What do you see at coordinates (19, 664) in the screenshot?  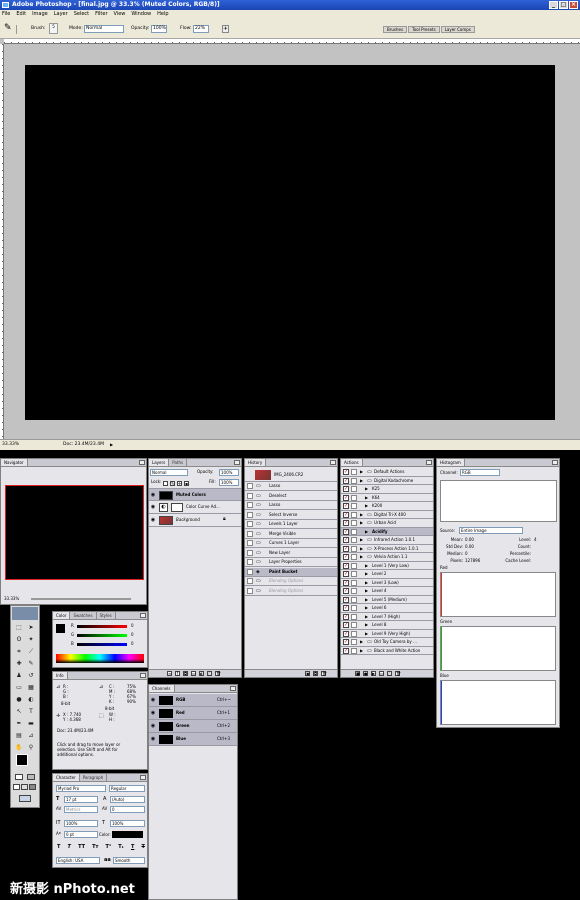 I see `healing-brush-tool-icon: ✚` at bounding box center [19, 664].